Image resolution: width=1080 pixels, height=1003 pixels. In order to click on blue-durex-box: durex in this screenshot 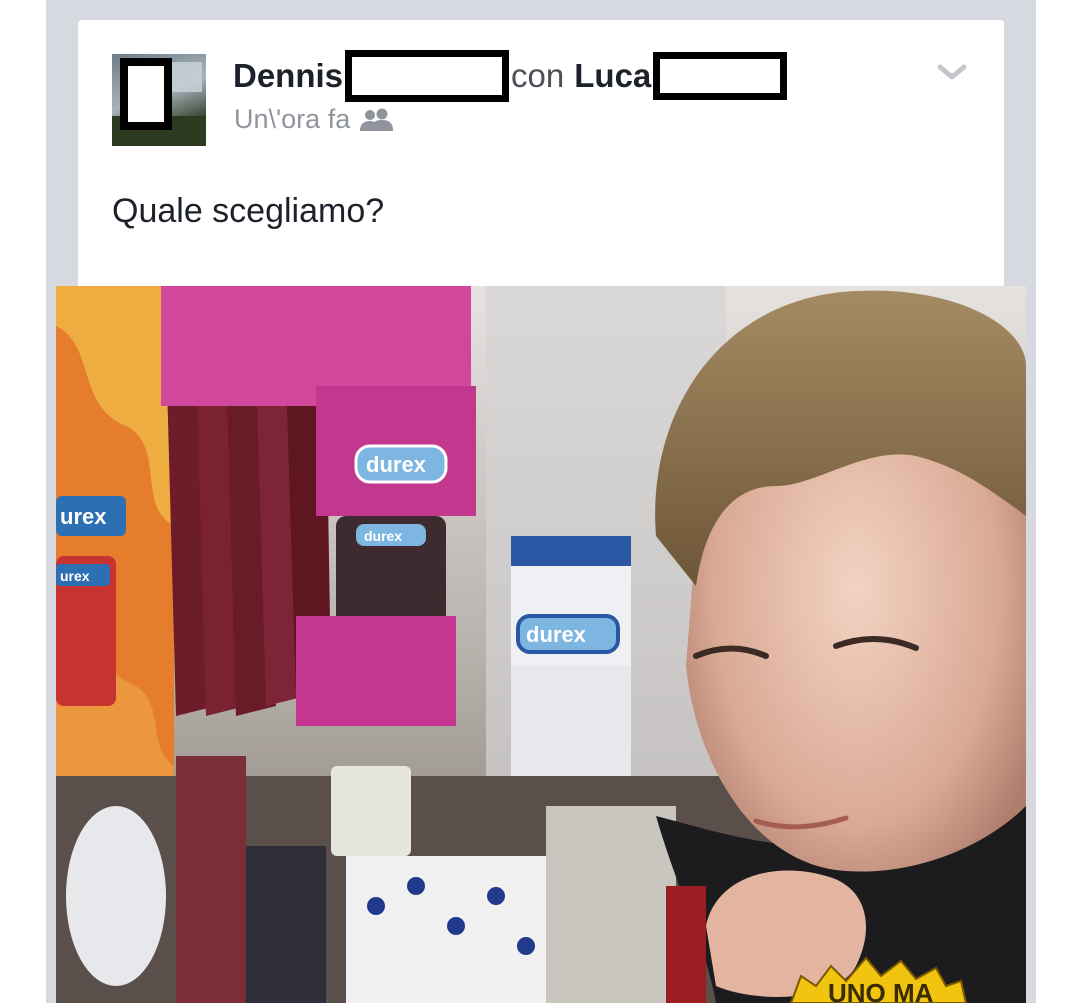, I will do `click(571, 656)`.